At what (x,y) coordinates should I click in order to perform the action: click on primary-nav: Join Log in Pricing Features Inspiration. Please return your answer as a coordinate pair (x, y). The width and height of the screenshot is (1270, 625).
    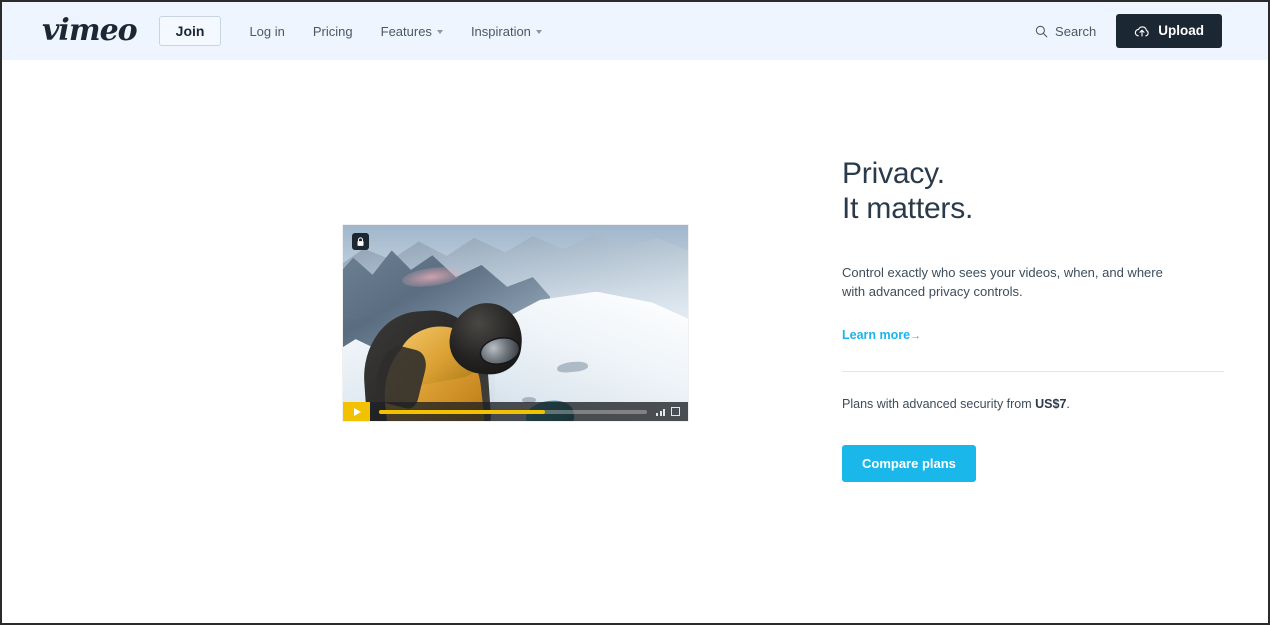
    Looking at the image, I should click on (357, 31).